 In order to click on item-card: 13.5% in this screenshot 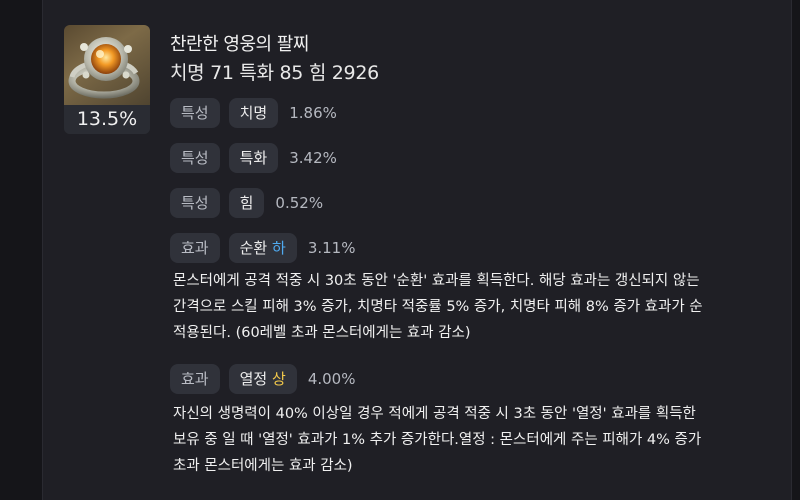, I will do `click(107, 79)`.